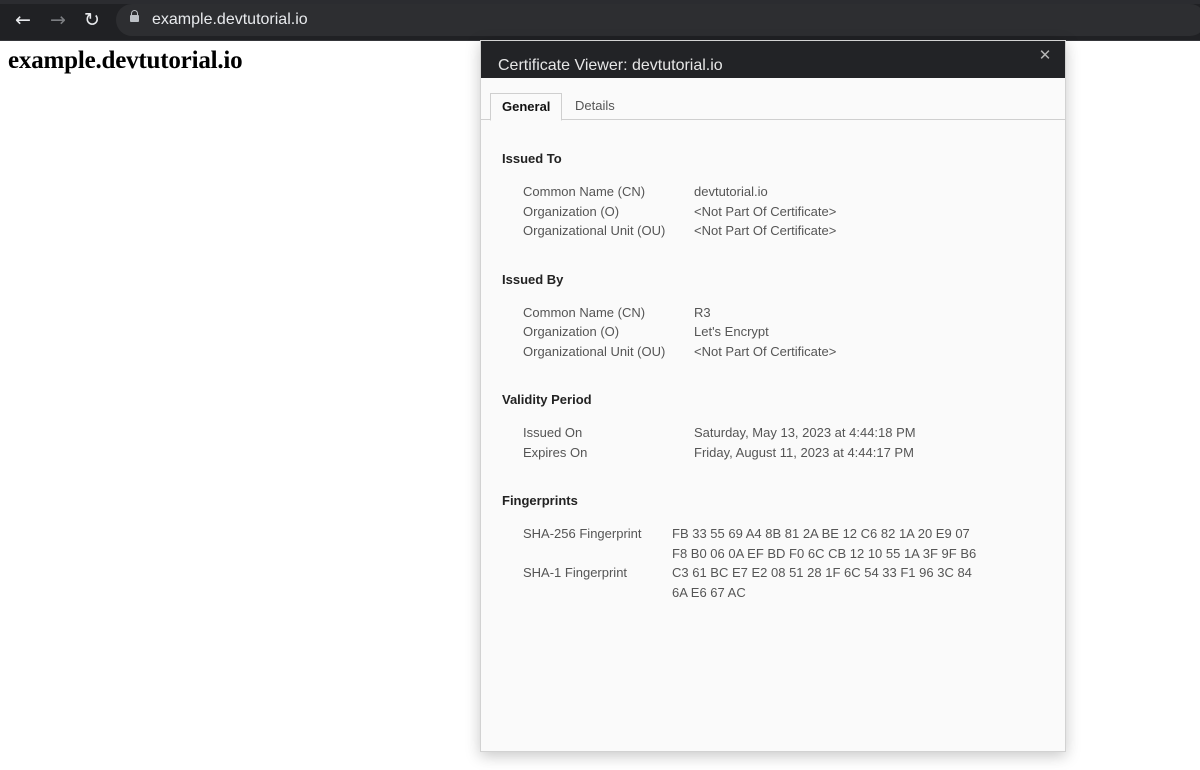 The height and width of the screenshot is (770, 1200). Describe the element at coordinates (702, 312) in the screenshot. I see `field-value: R3` at that location.